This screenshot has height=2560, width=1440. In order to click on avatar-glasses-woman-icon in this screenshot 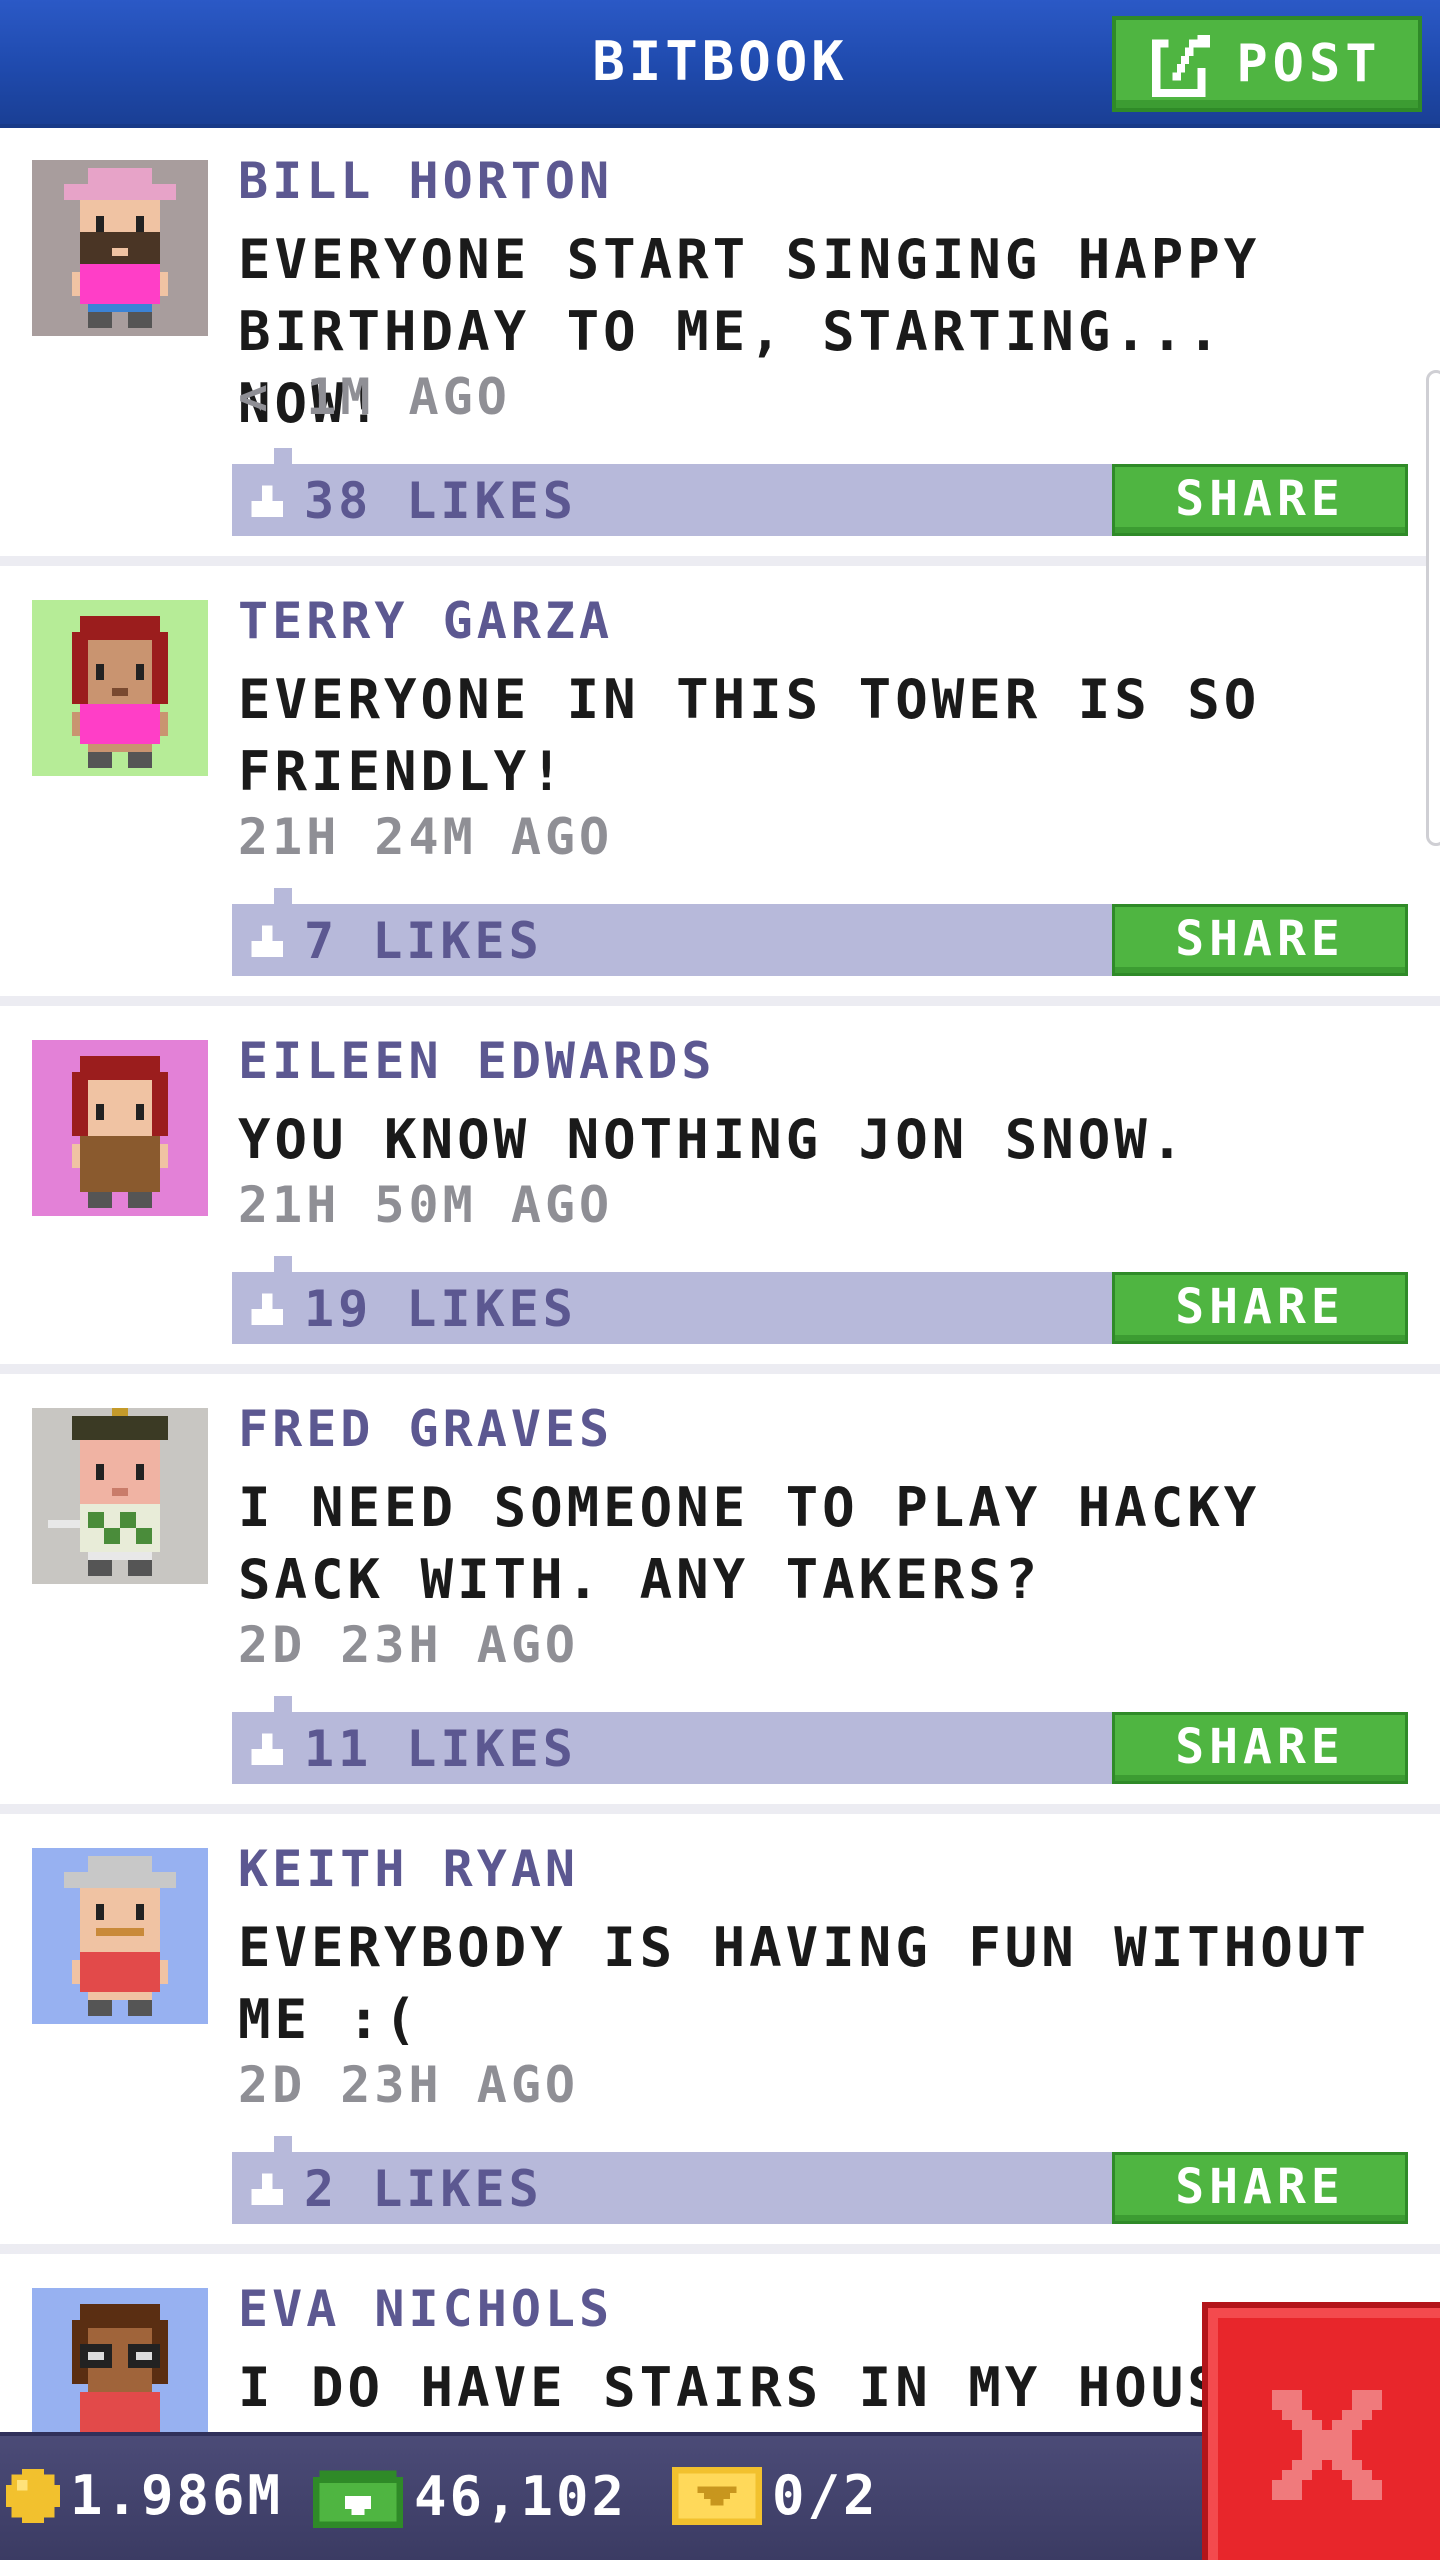, I will do `click(120, 2360)`.